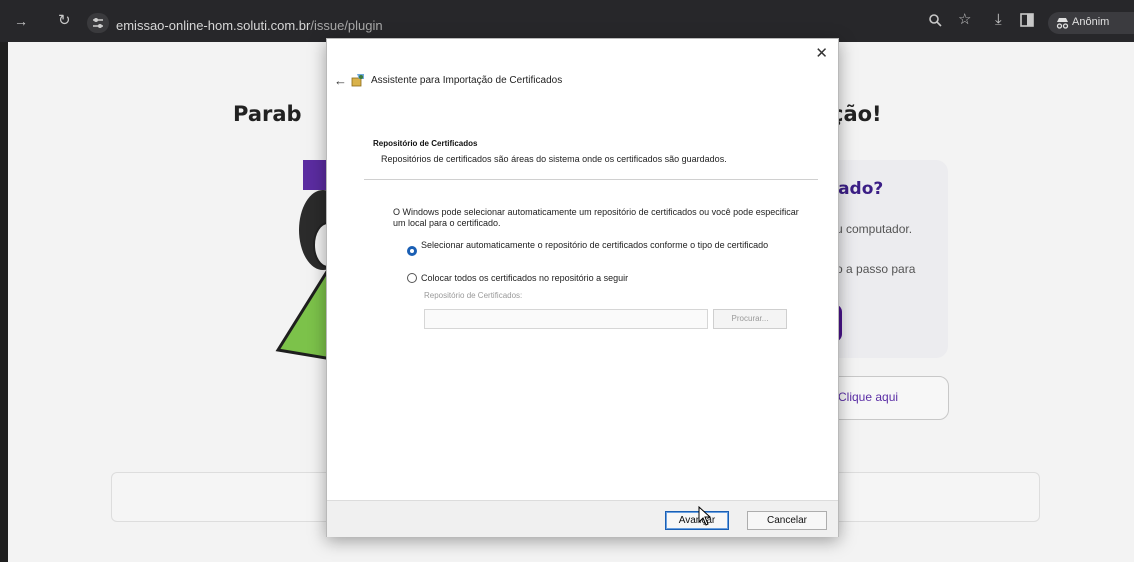 The image size is (1134, 562). What do you see at coordinates (566, 319) in the screenshot?
I see `store-input` at bounding box center [566, 319].